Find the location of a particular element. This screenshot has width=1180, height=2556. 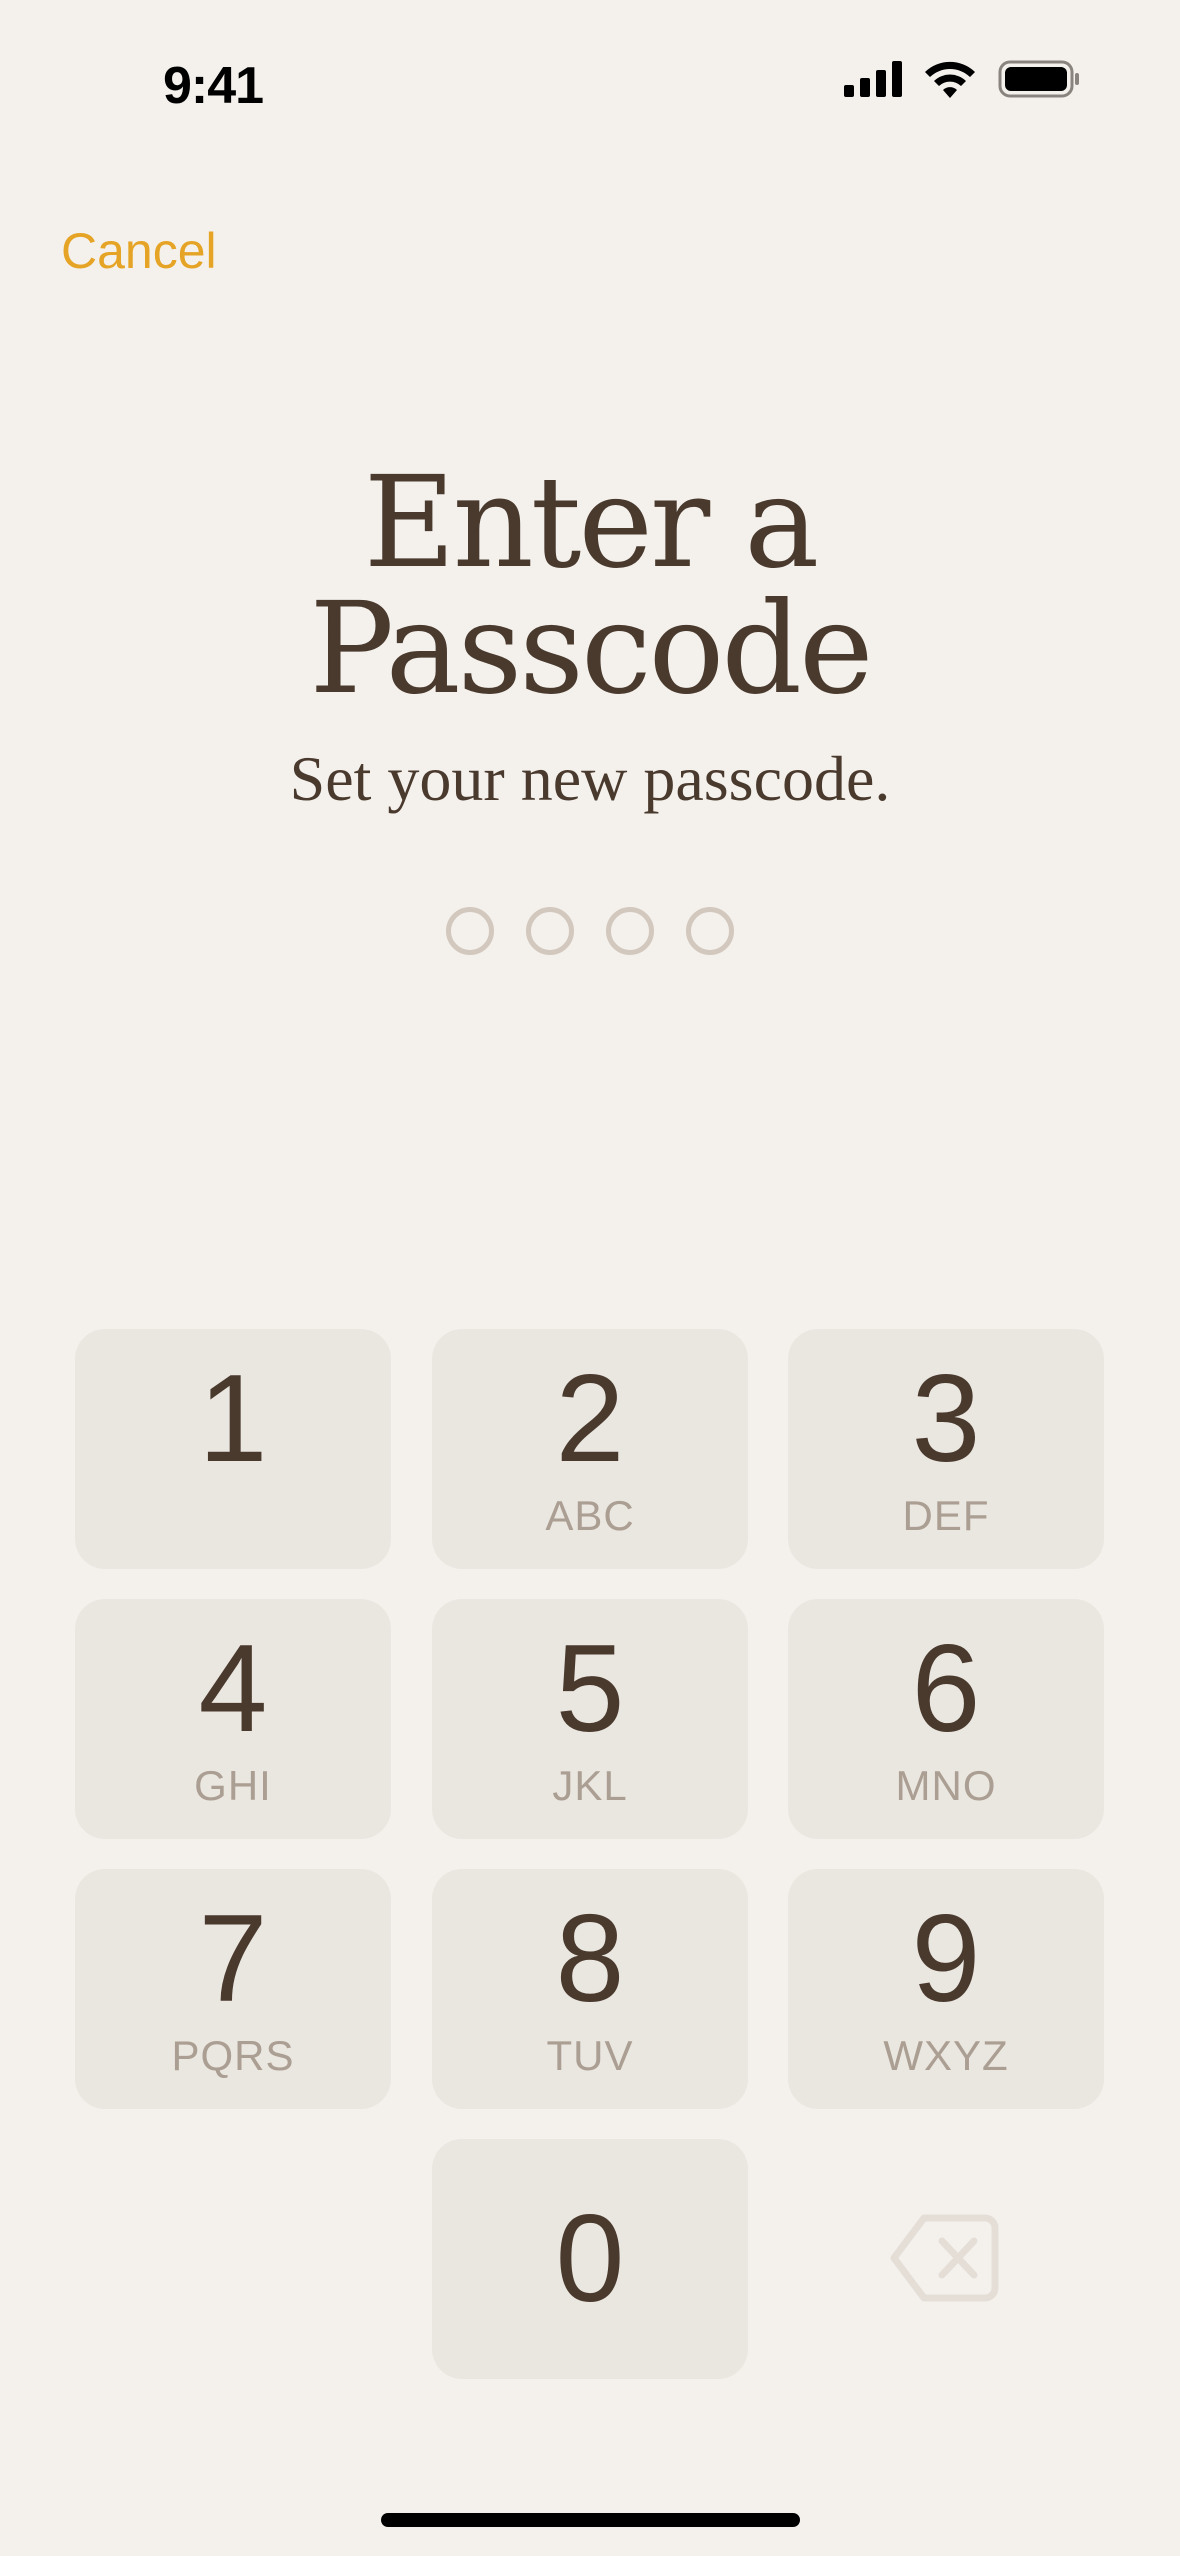

key-letters: ABC is located at coordinates (590, 1515).